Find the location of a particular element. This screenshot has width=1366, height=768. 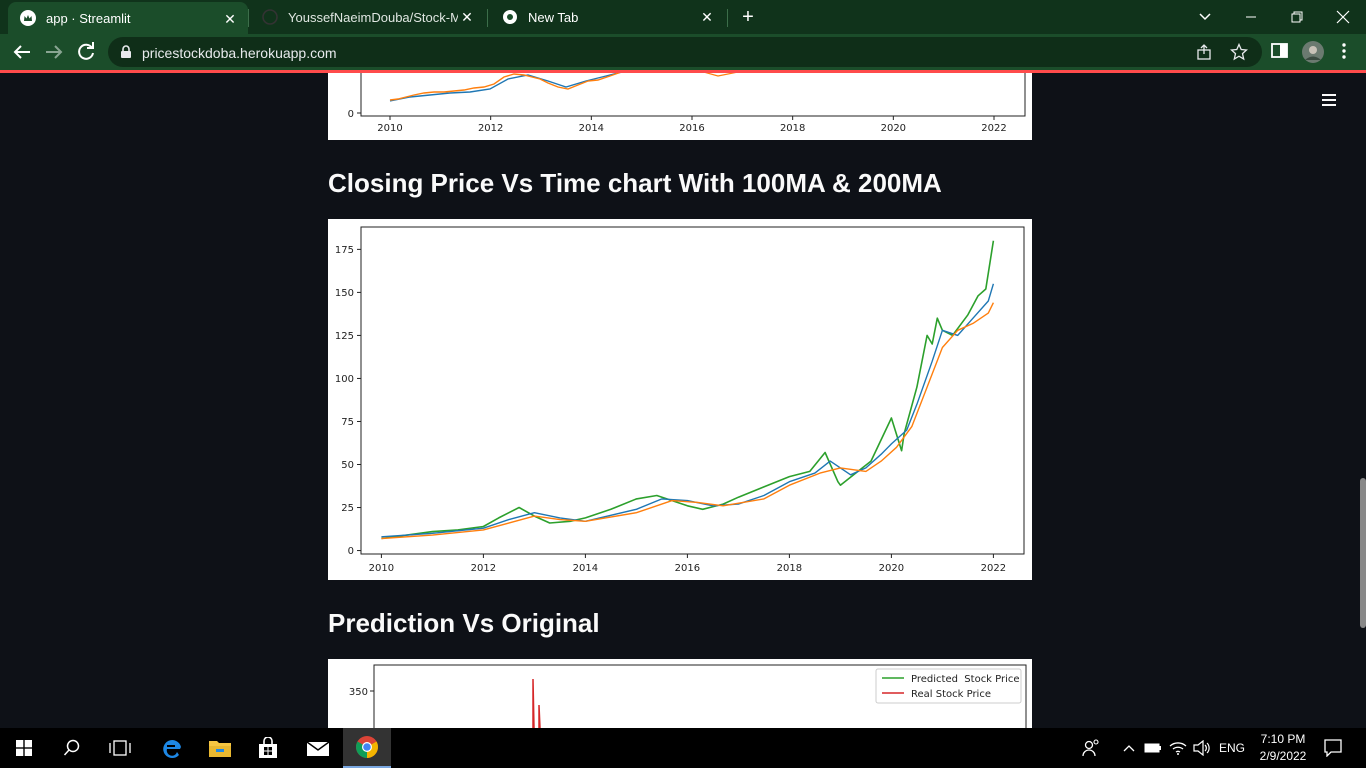

reload-icon is located at coordinates (86, 52).